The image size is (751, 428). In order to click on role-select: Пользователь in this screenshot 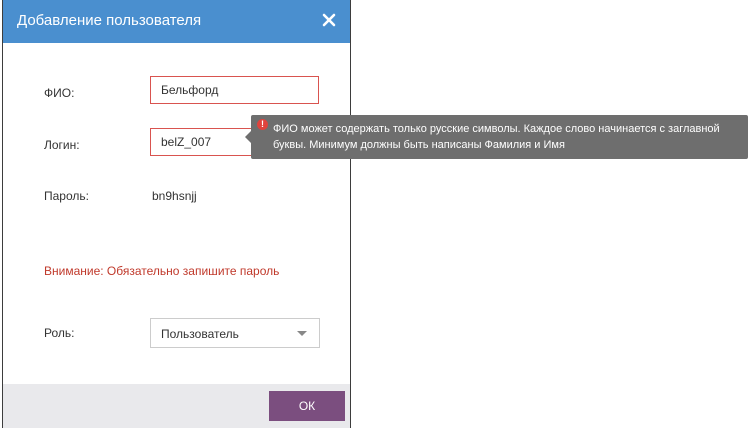, I will do `click(235, 333)`.